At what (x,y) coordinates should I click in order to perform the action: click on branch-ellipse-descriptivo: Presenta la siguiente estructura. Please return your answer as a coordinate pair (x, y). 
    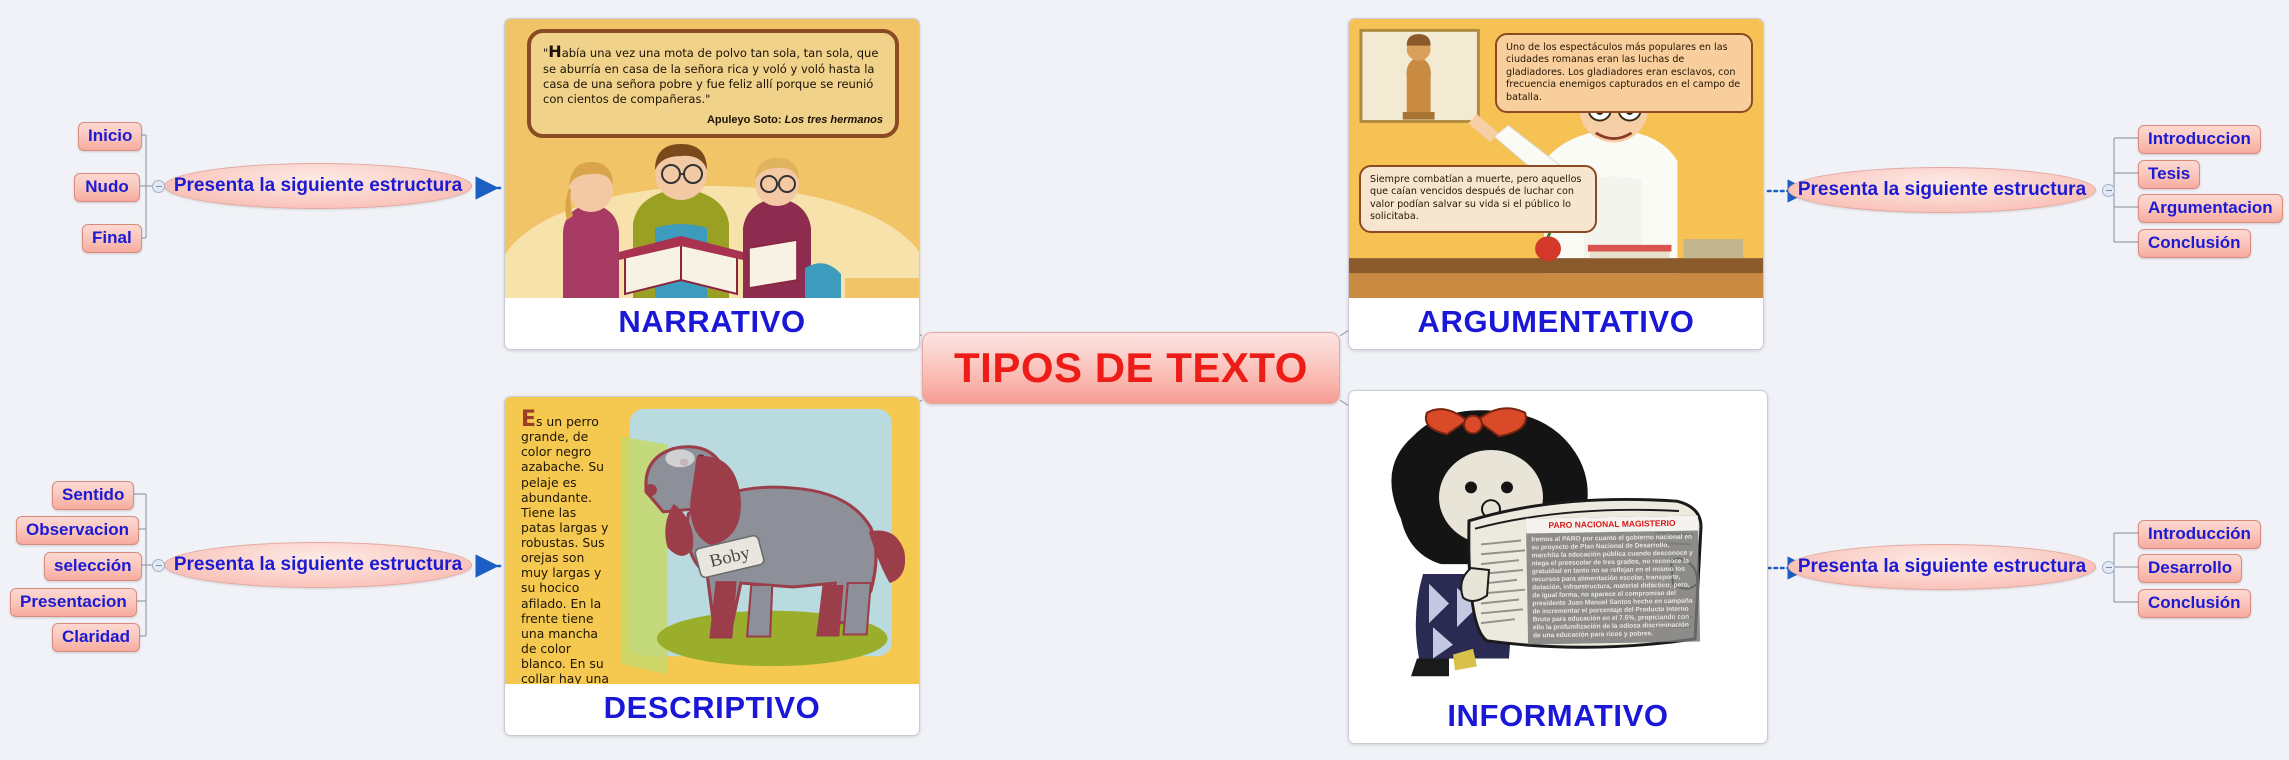
    Looking at the image, I should click on (318, 565).